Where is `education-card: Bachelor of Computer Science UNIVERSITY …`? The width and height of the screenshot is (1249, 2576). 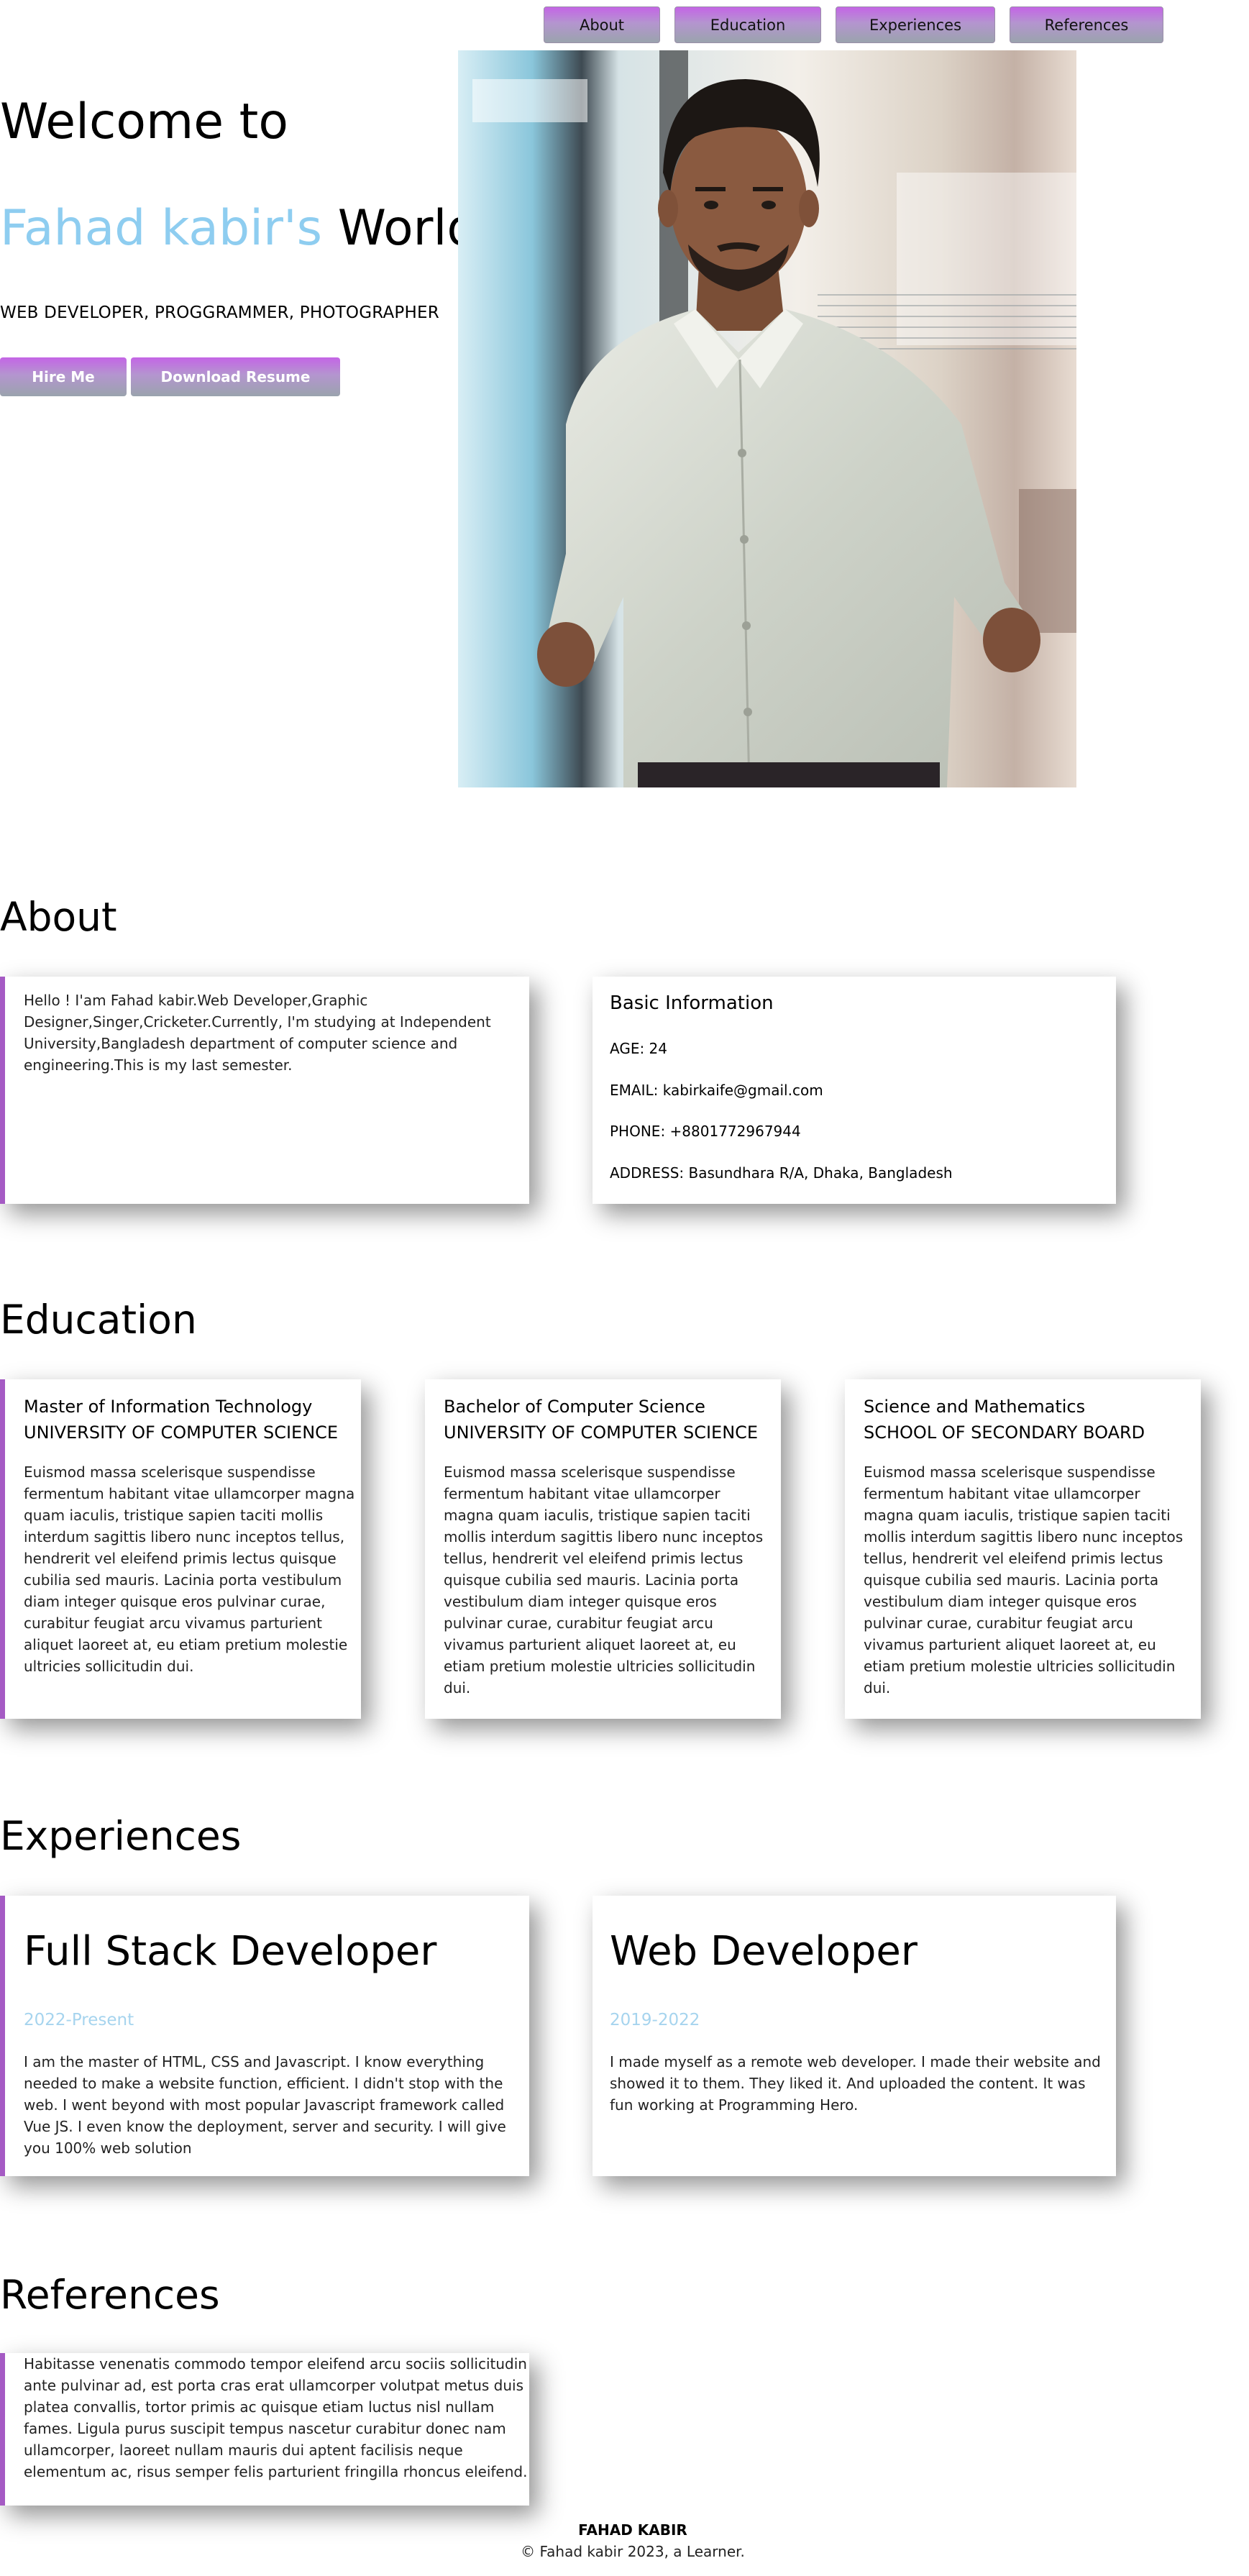 education-card: Bachelor of Computer Science UNIVERSITY … is located at coordinates (603, 1549).